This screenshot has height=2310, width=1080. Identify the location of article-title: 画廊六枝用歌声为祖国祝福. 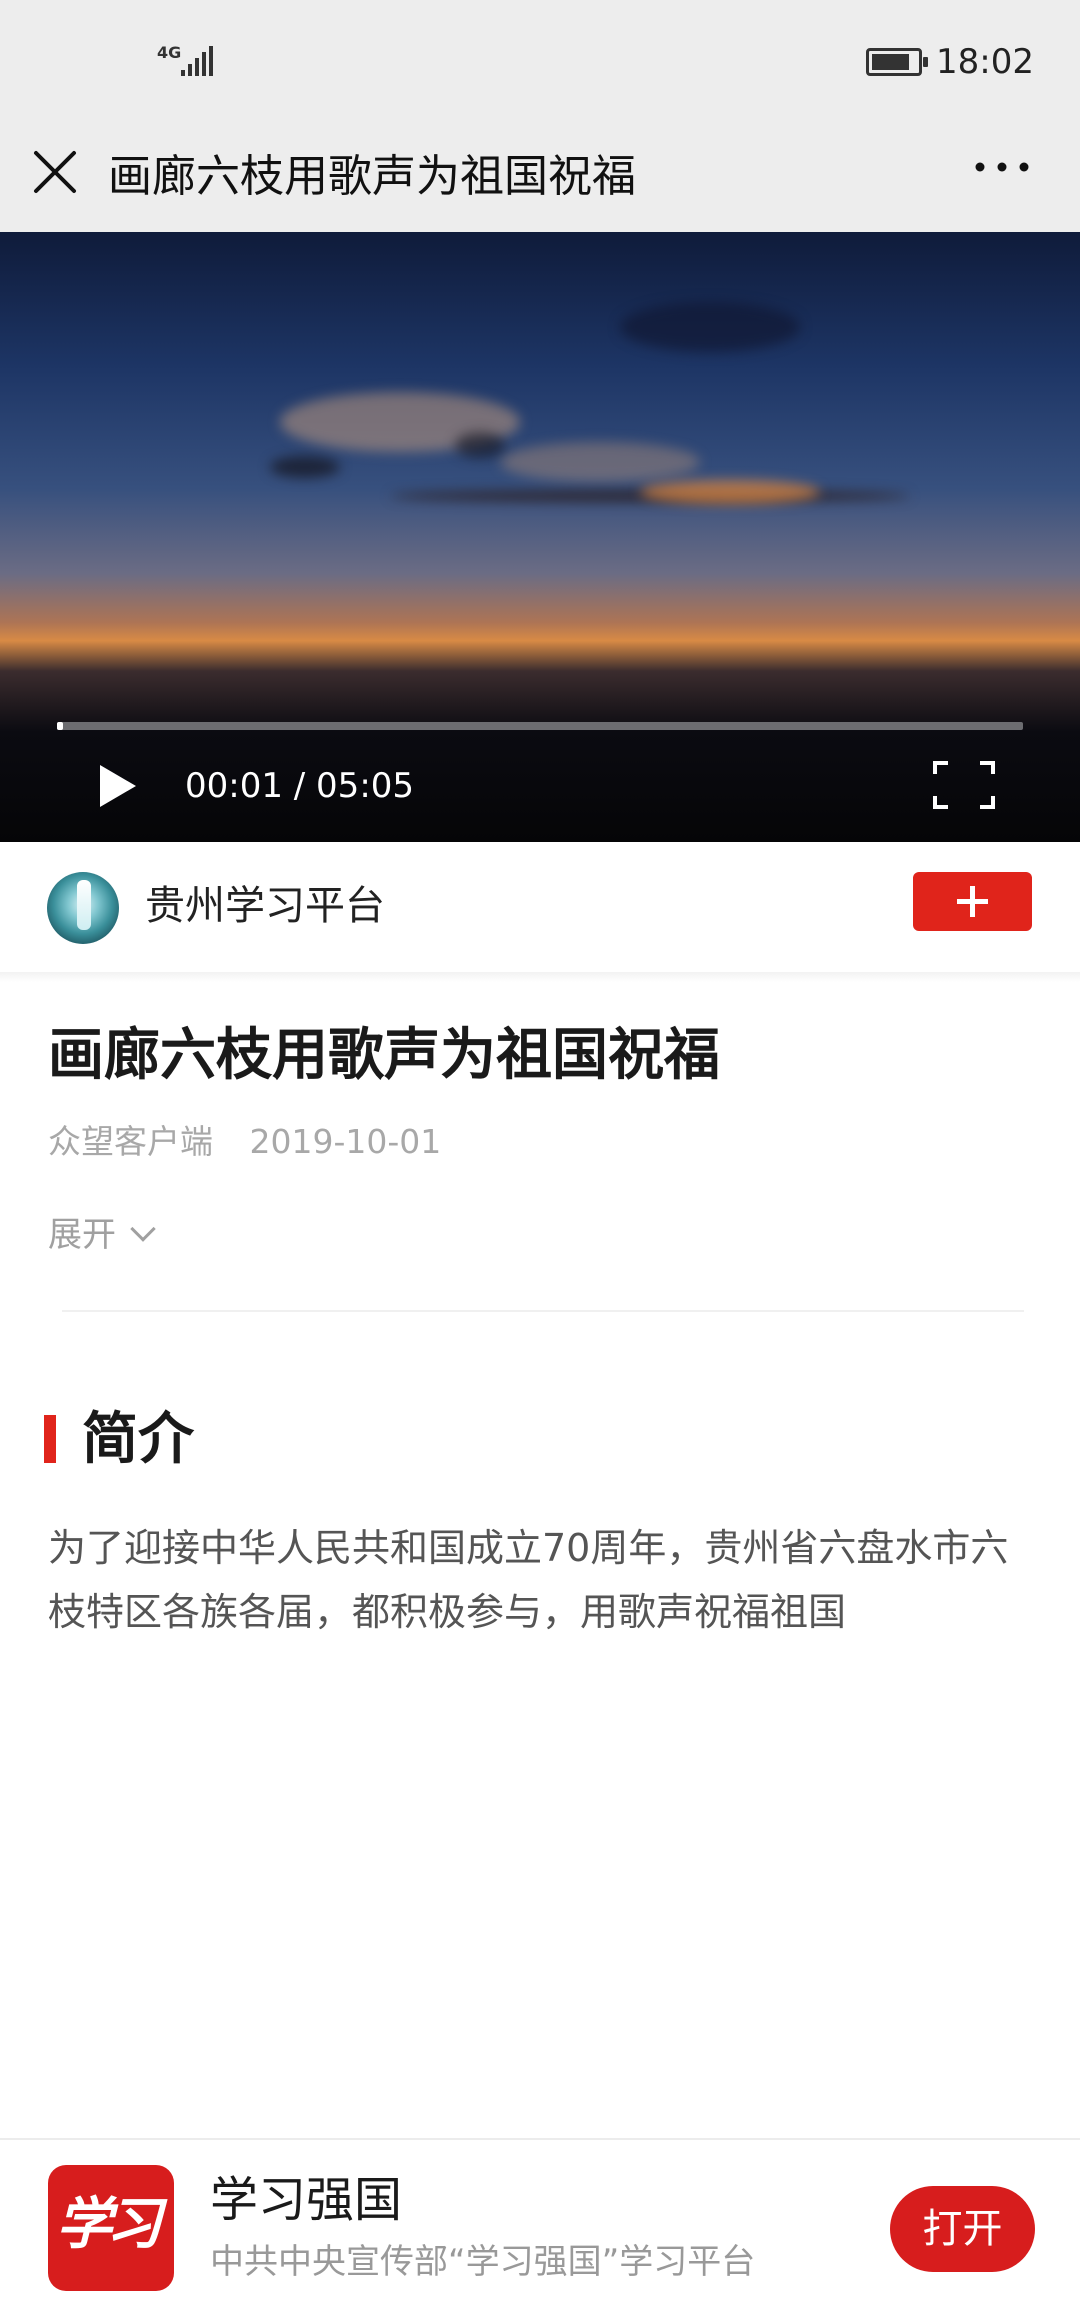
(384, 1055).